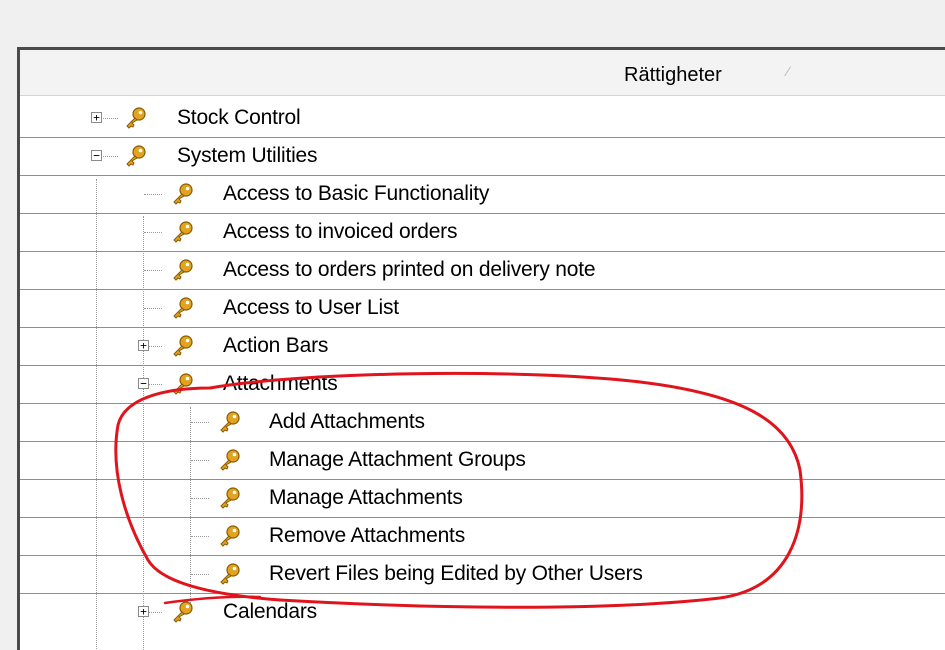  Describe the element at coordinates (482, 309) in the screenshot. I see `tree-node-access-user-list: Access to User List` at that location.